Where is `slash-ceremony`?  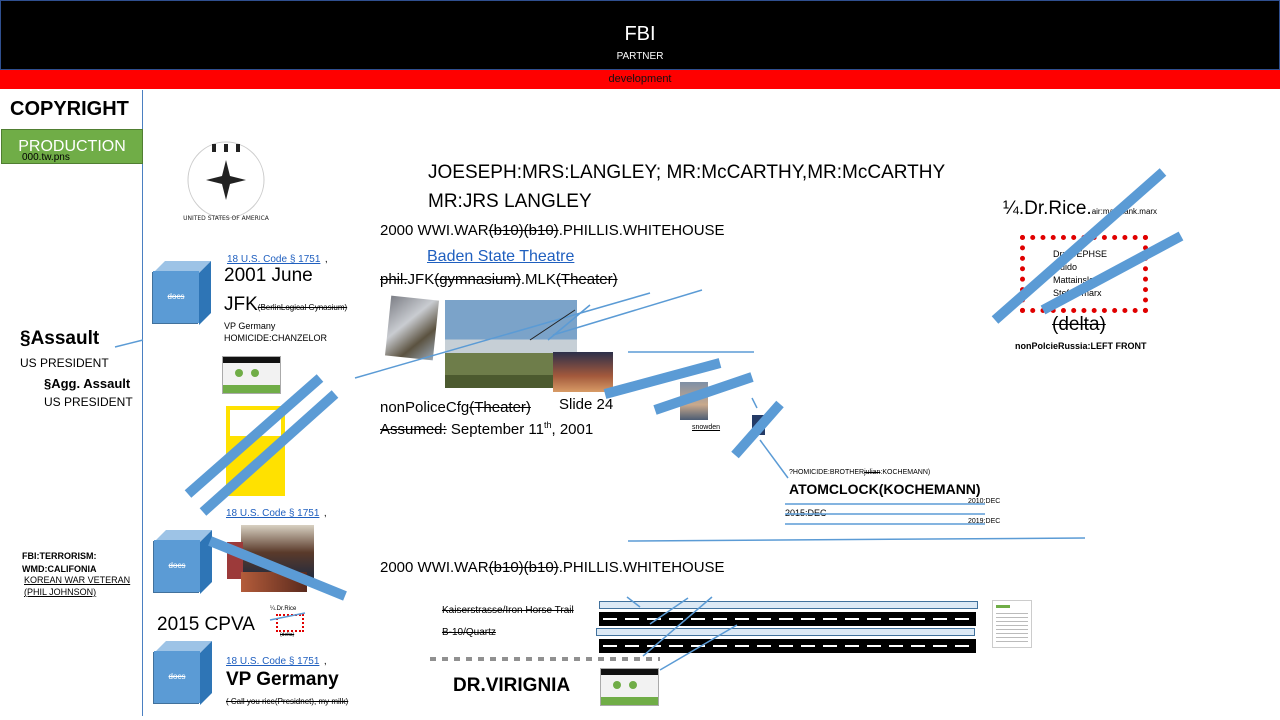 slash-ceremony is located at coordinates (277, 568).